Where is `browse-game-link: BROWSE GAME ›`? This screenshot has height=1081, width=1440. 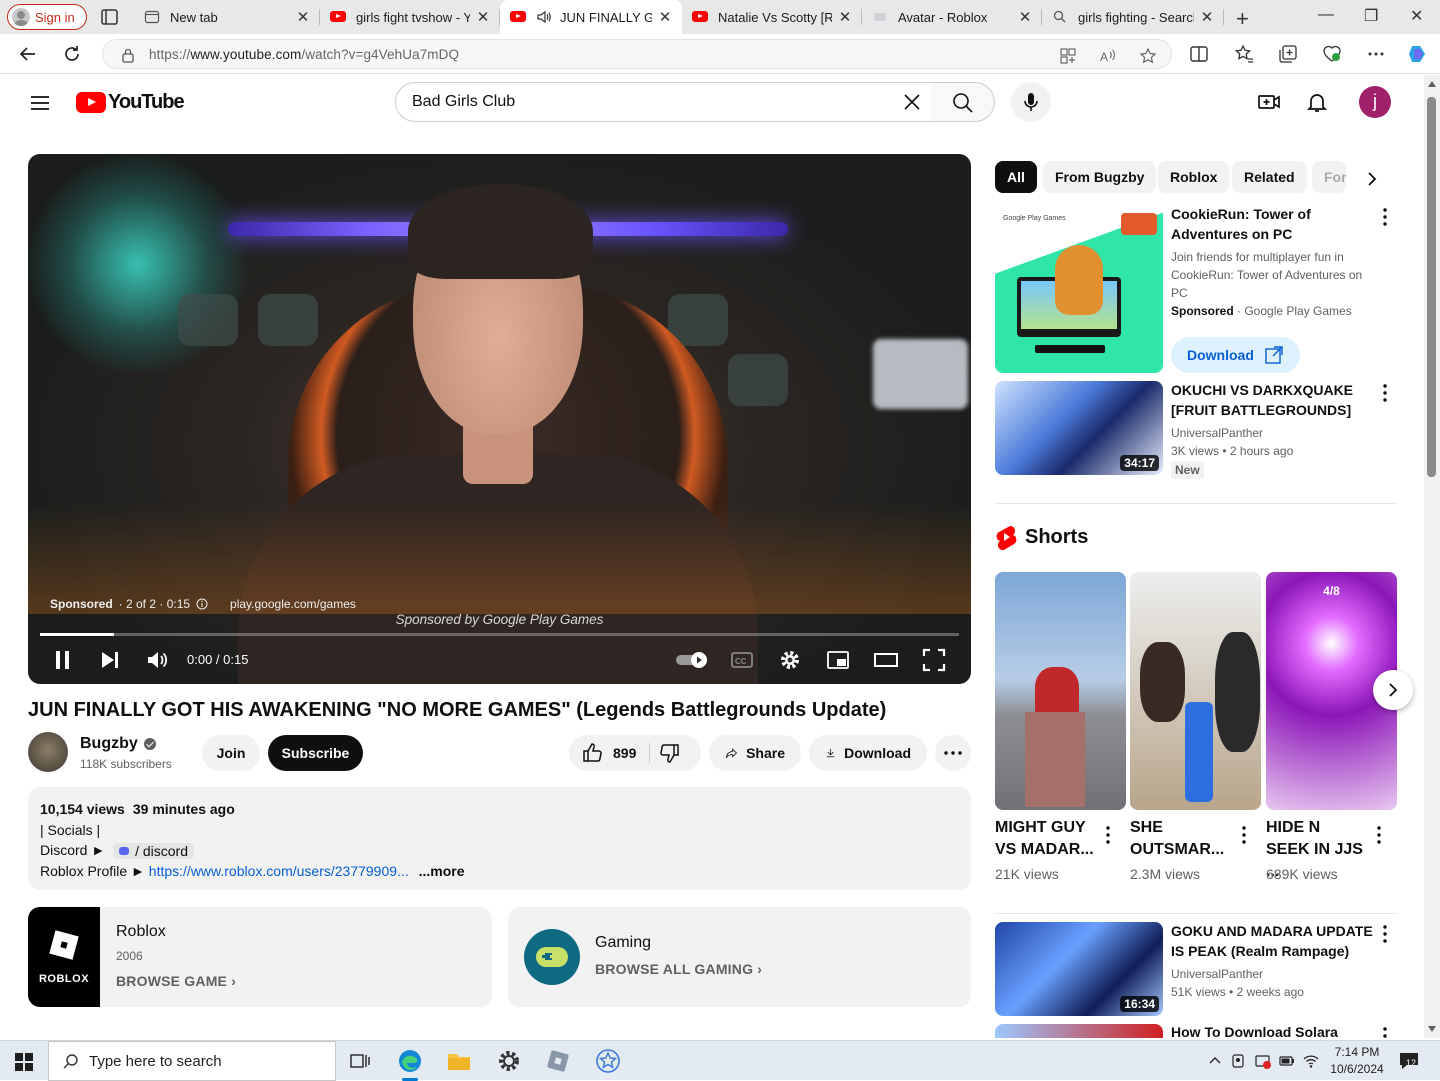
browse-game-link: BROWSE GAME › is located at coordinates (176, 981).